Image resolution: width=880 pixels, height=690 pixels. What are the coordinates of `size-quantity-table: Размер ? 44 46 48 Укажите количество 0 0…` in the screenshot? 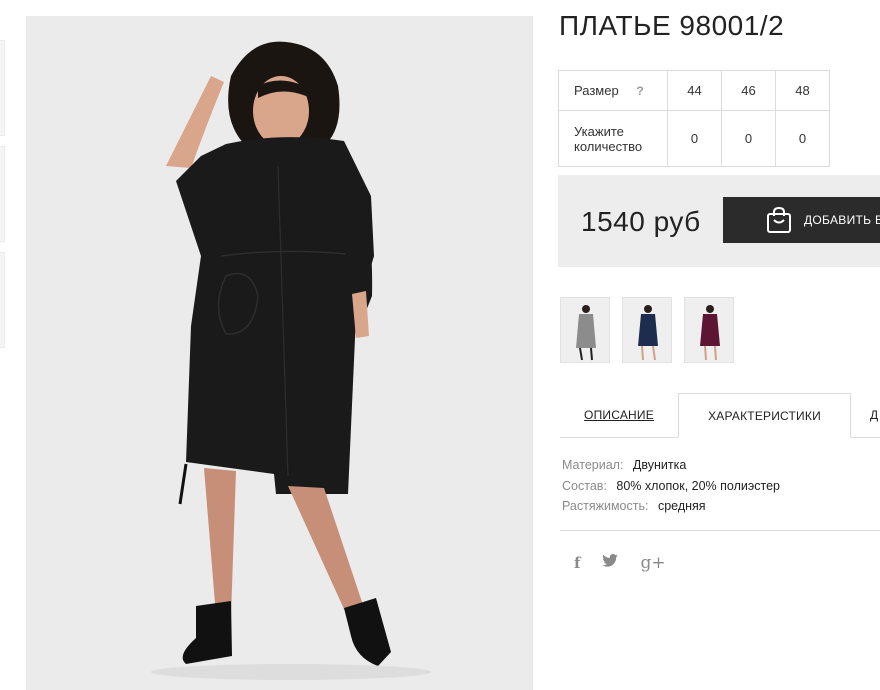 It's located at (694, 118).